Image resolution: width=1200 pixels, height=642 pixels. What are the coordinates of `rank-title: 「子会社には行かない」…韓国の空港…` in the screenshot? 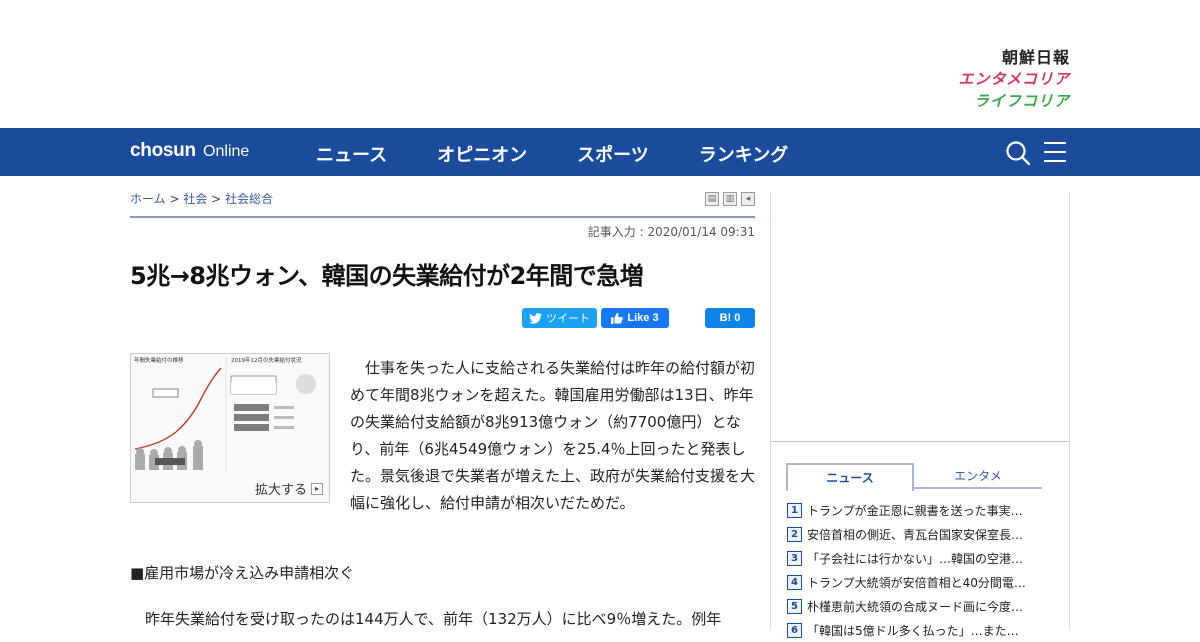 It's located at (915, 558).